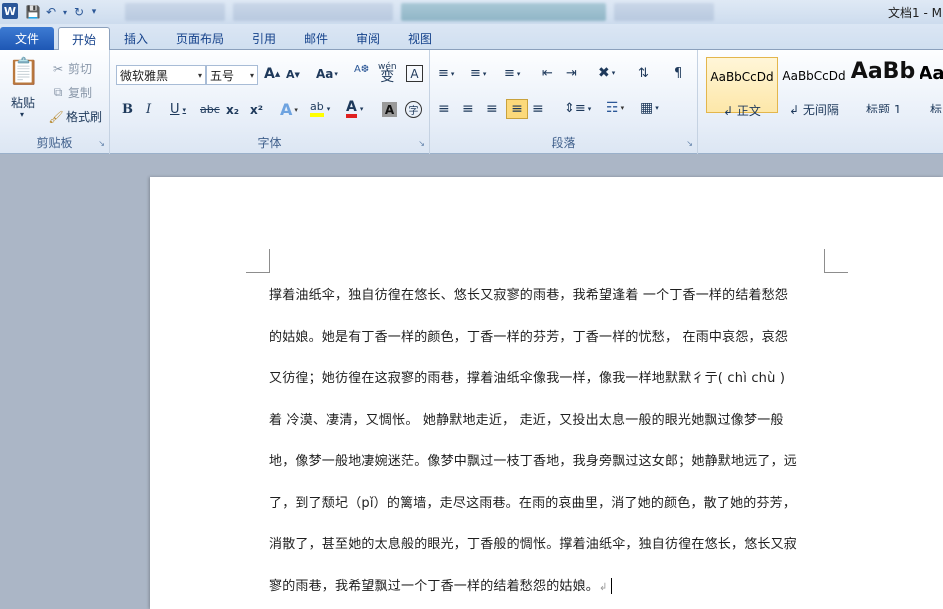 Image resolution: width=943 pixels, height=609 pixels. Describe the element at coordinates (84, 117) in the screenshot. I see `format-painter-label: 格式刷` at that location.